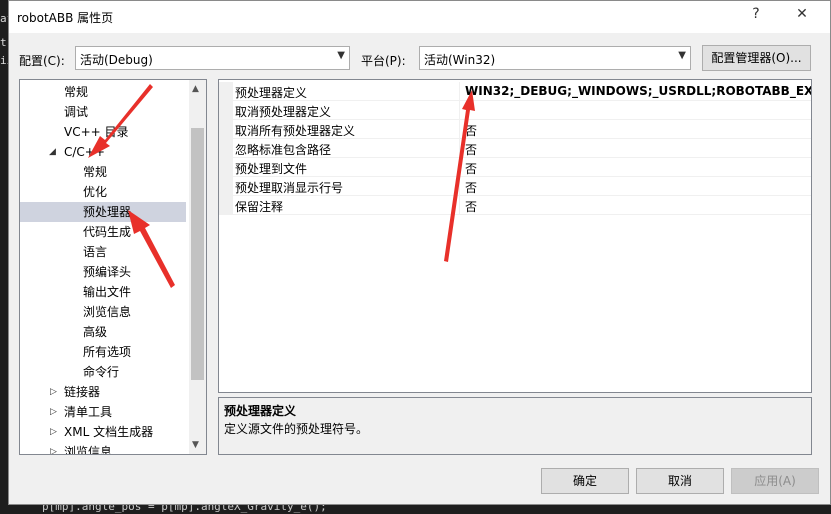 The image size is (831, 514). What do you see at coordinates (212, 58) in the screenshot?
I see `config-combo: 活动(Debug) ▼` at bounding box center [212, 58].